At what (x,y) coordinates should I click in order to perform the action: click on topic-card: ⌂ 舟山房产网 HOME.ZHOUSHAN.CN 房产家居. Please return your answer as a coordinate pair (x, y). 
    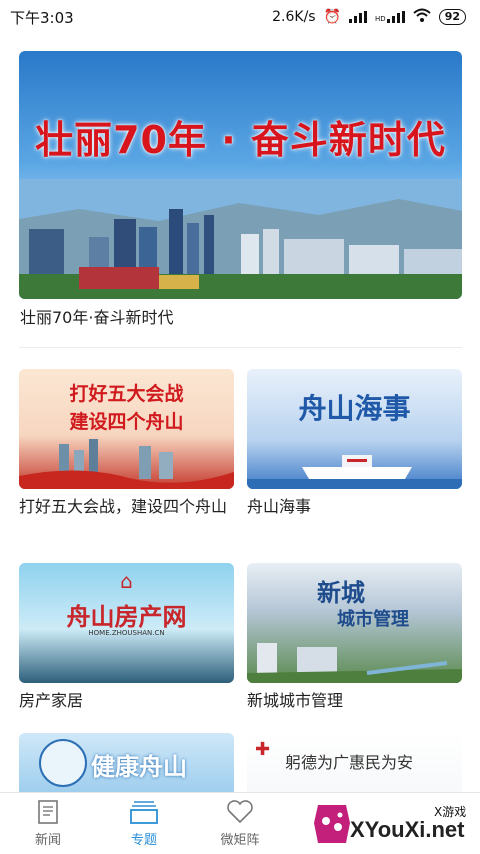
    Looking at the image, I should click on (126, 638).